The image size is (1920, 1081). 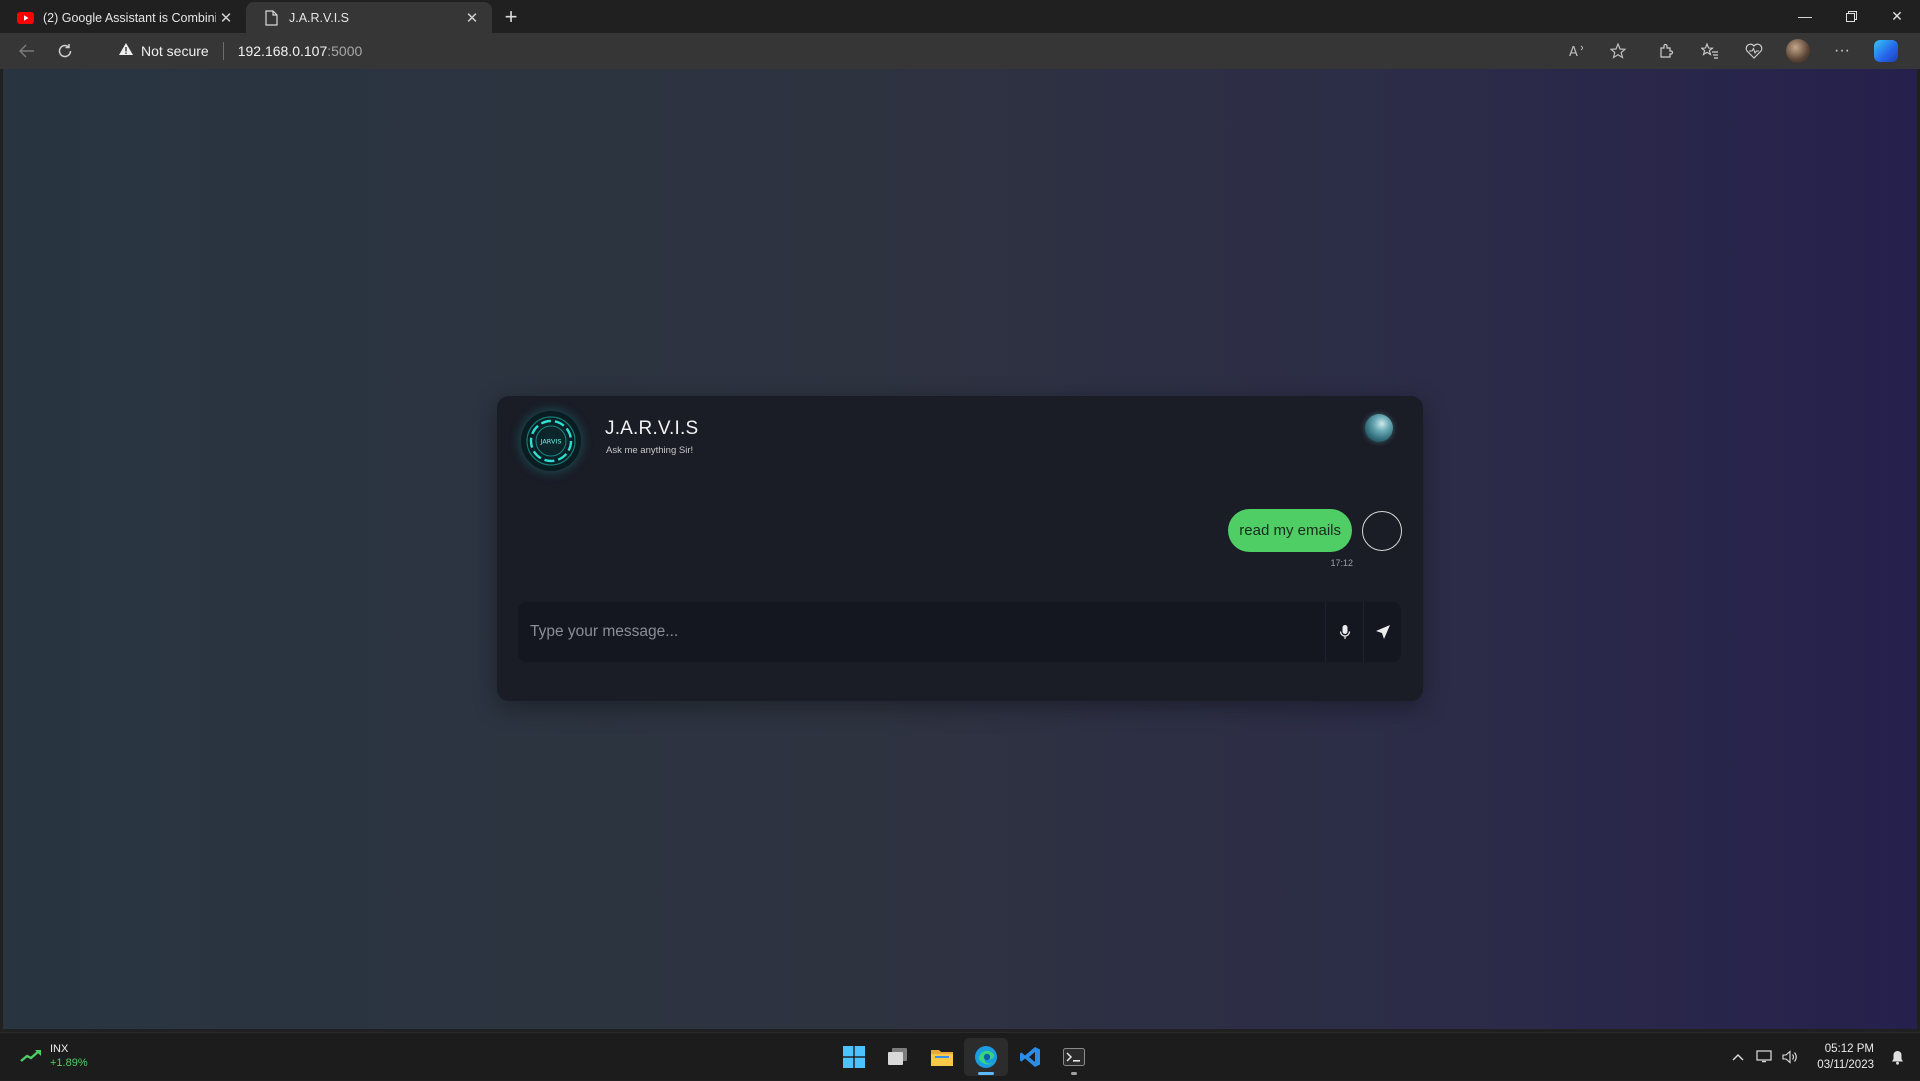 I want to click on reload-button, so click(x=65, y=51).